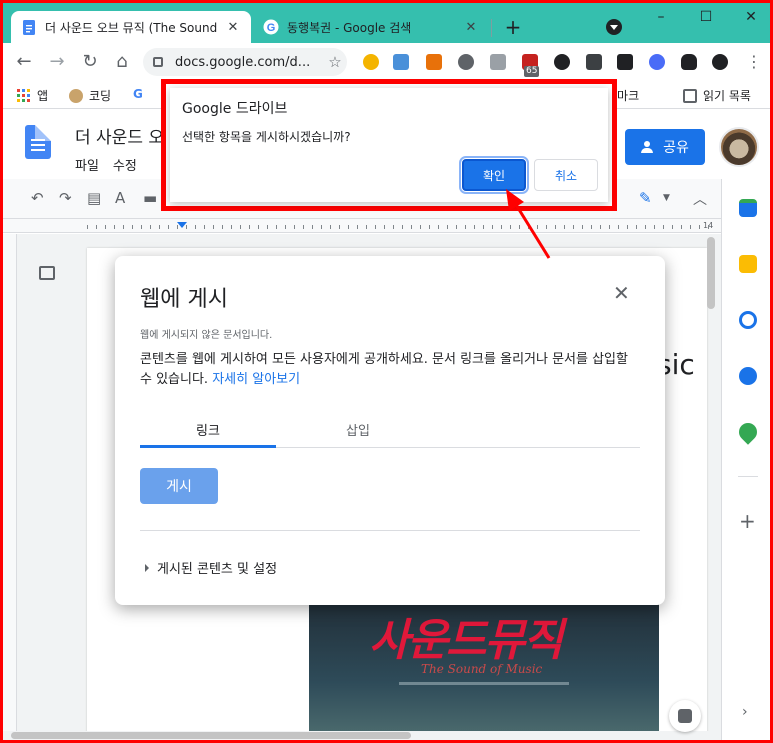  I want to click on annotation-arrow-icon, so click(528, 224).